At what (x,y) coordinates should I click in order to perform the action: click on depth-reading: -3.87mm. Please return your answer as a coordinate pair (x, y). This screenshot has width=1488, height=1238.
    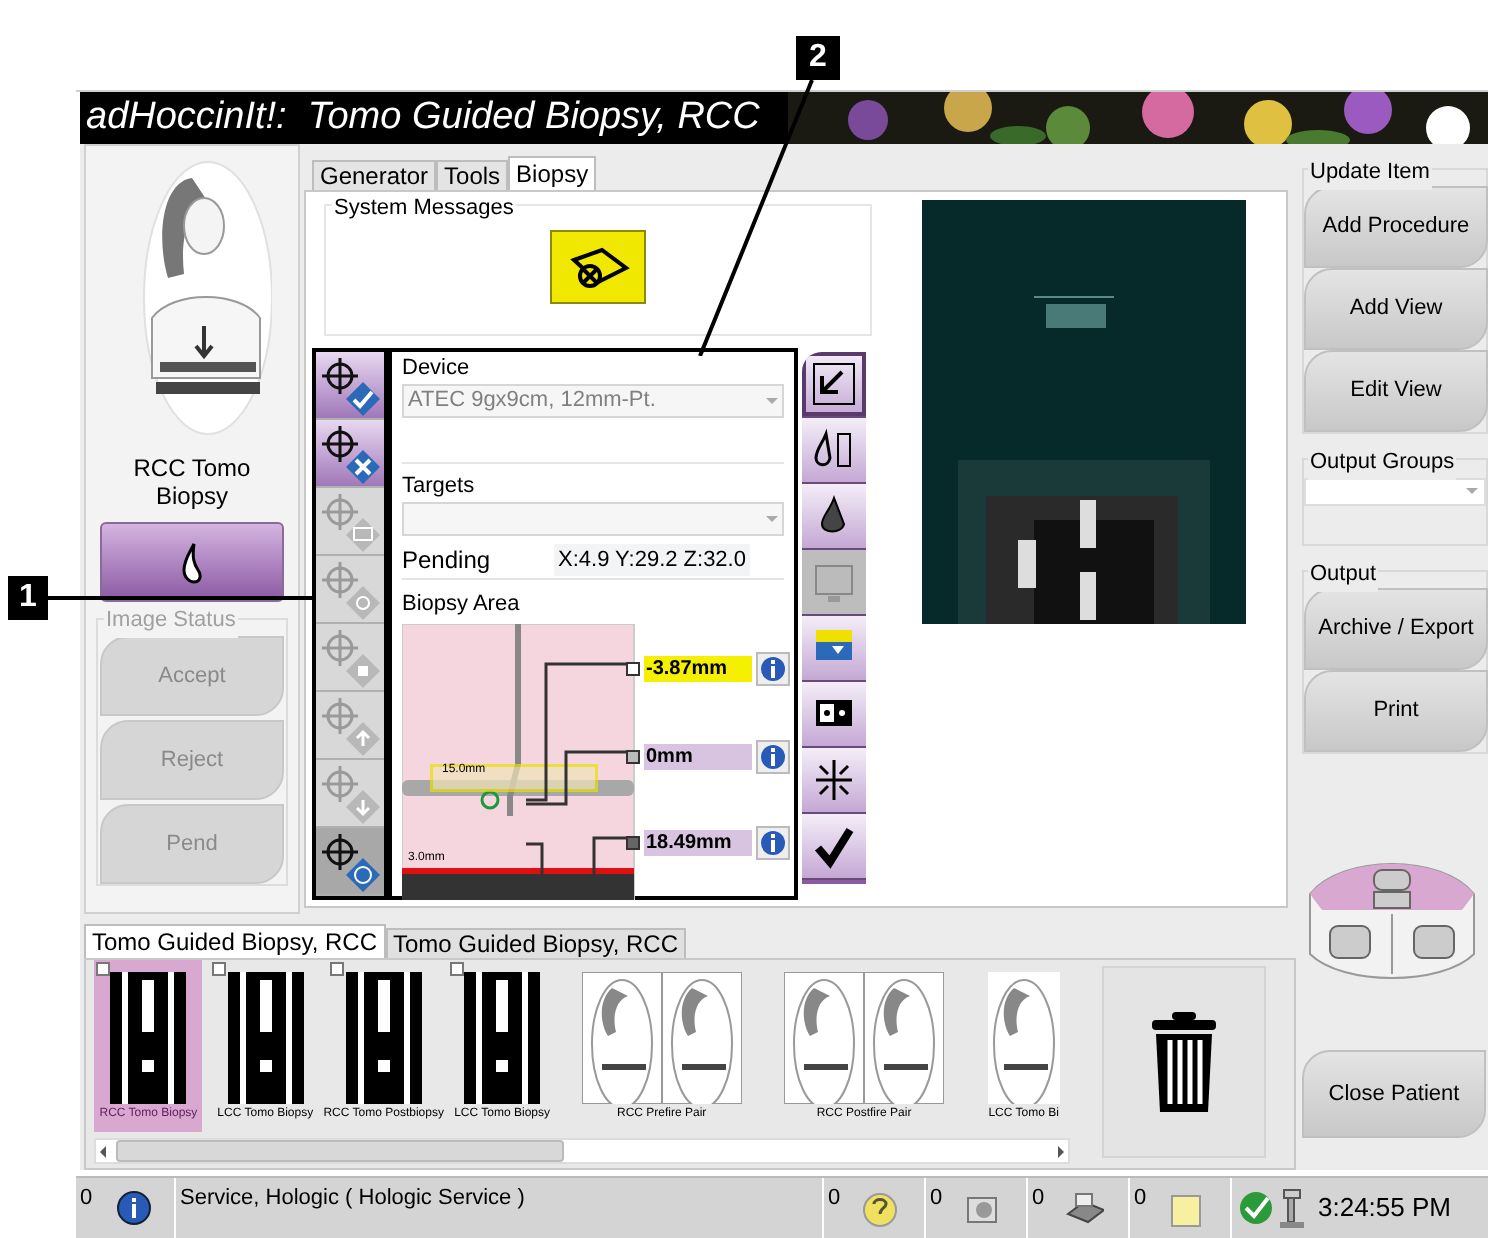
    Looking at the image, I should click on (698, 668).